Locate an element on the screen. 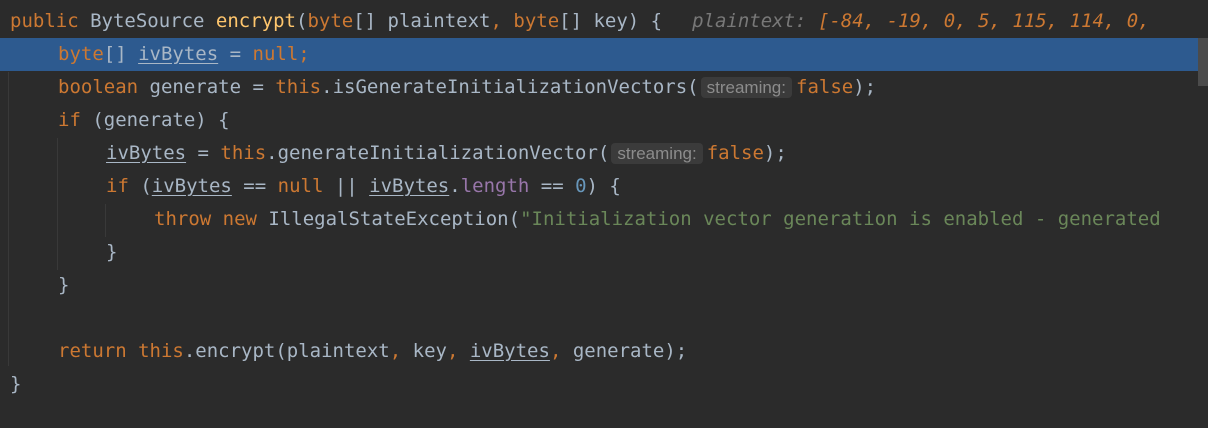 The height and width of the screenshot is (428, 1208). code-token: . is located at coordinates (455, 186).